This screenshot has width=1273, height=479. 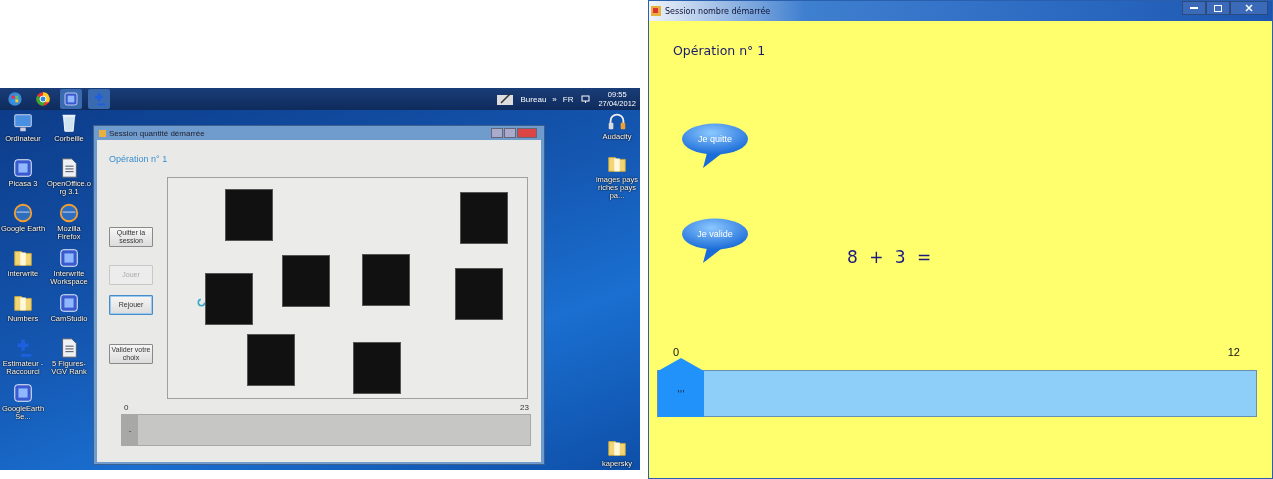 What do you see at coordinates (718, 11) in the screenshot?
I see `window-title: Session nombre démarrée` at bounding box center [718, 11].